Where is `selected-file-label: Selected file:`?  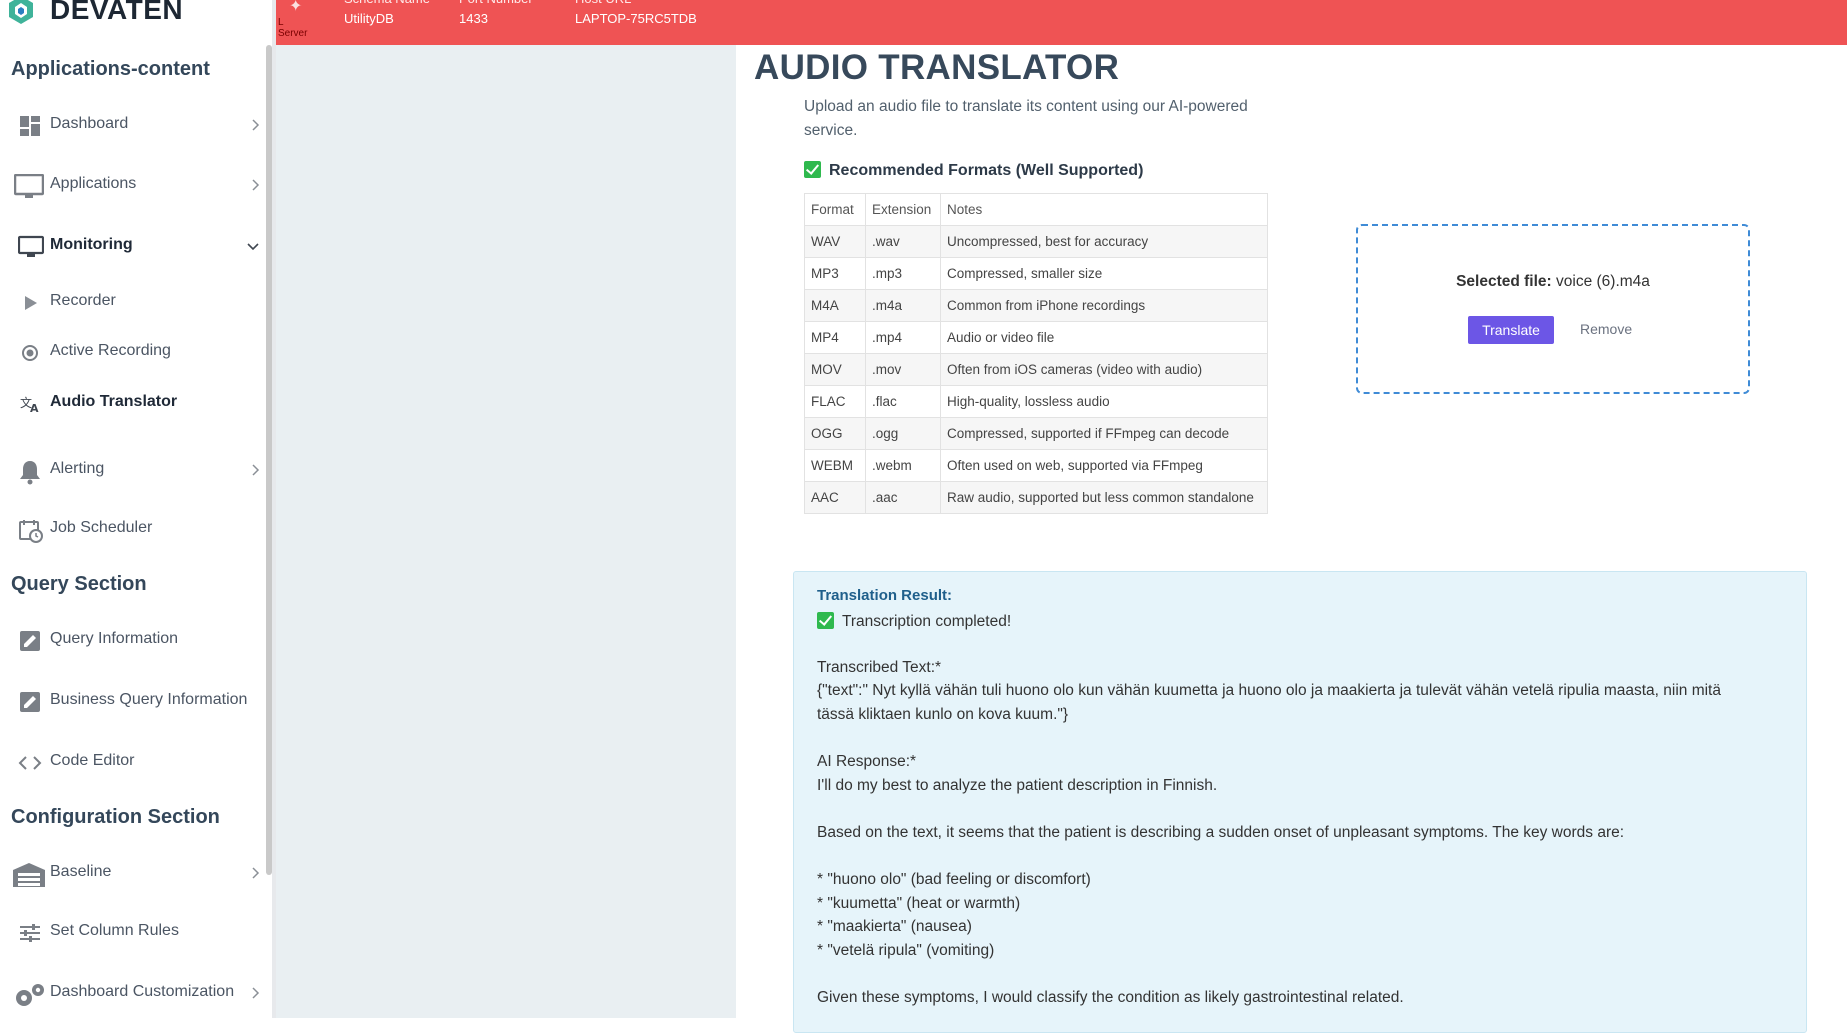
selected-file-label: Selected file: is located at coordinates (1504, 281).